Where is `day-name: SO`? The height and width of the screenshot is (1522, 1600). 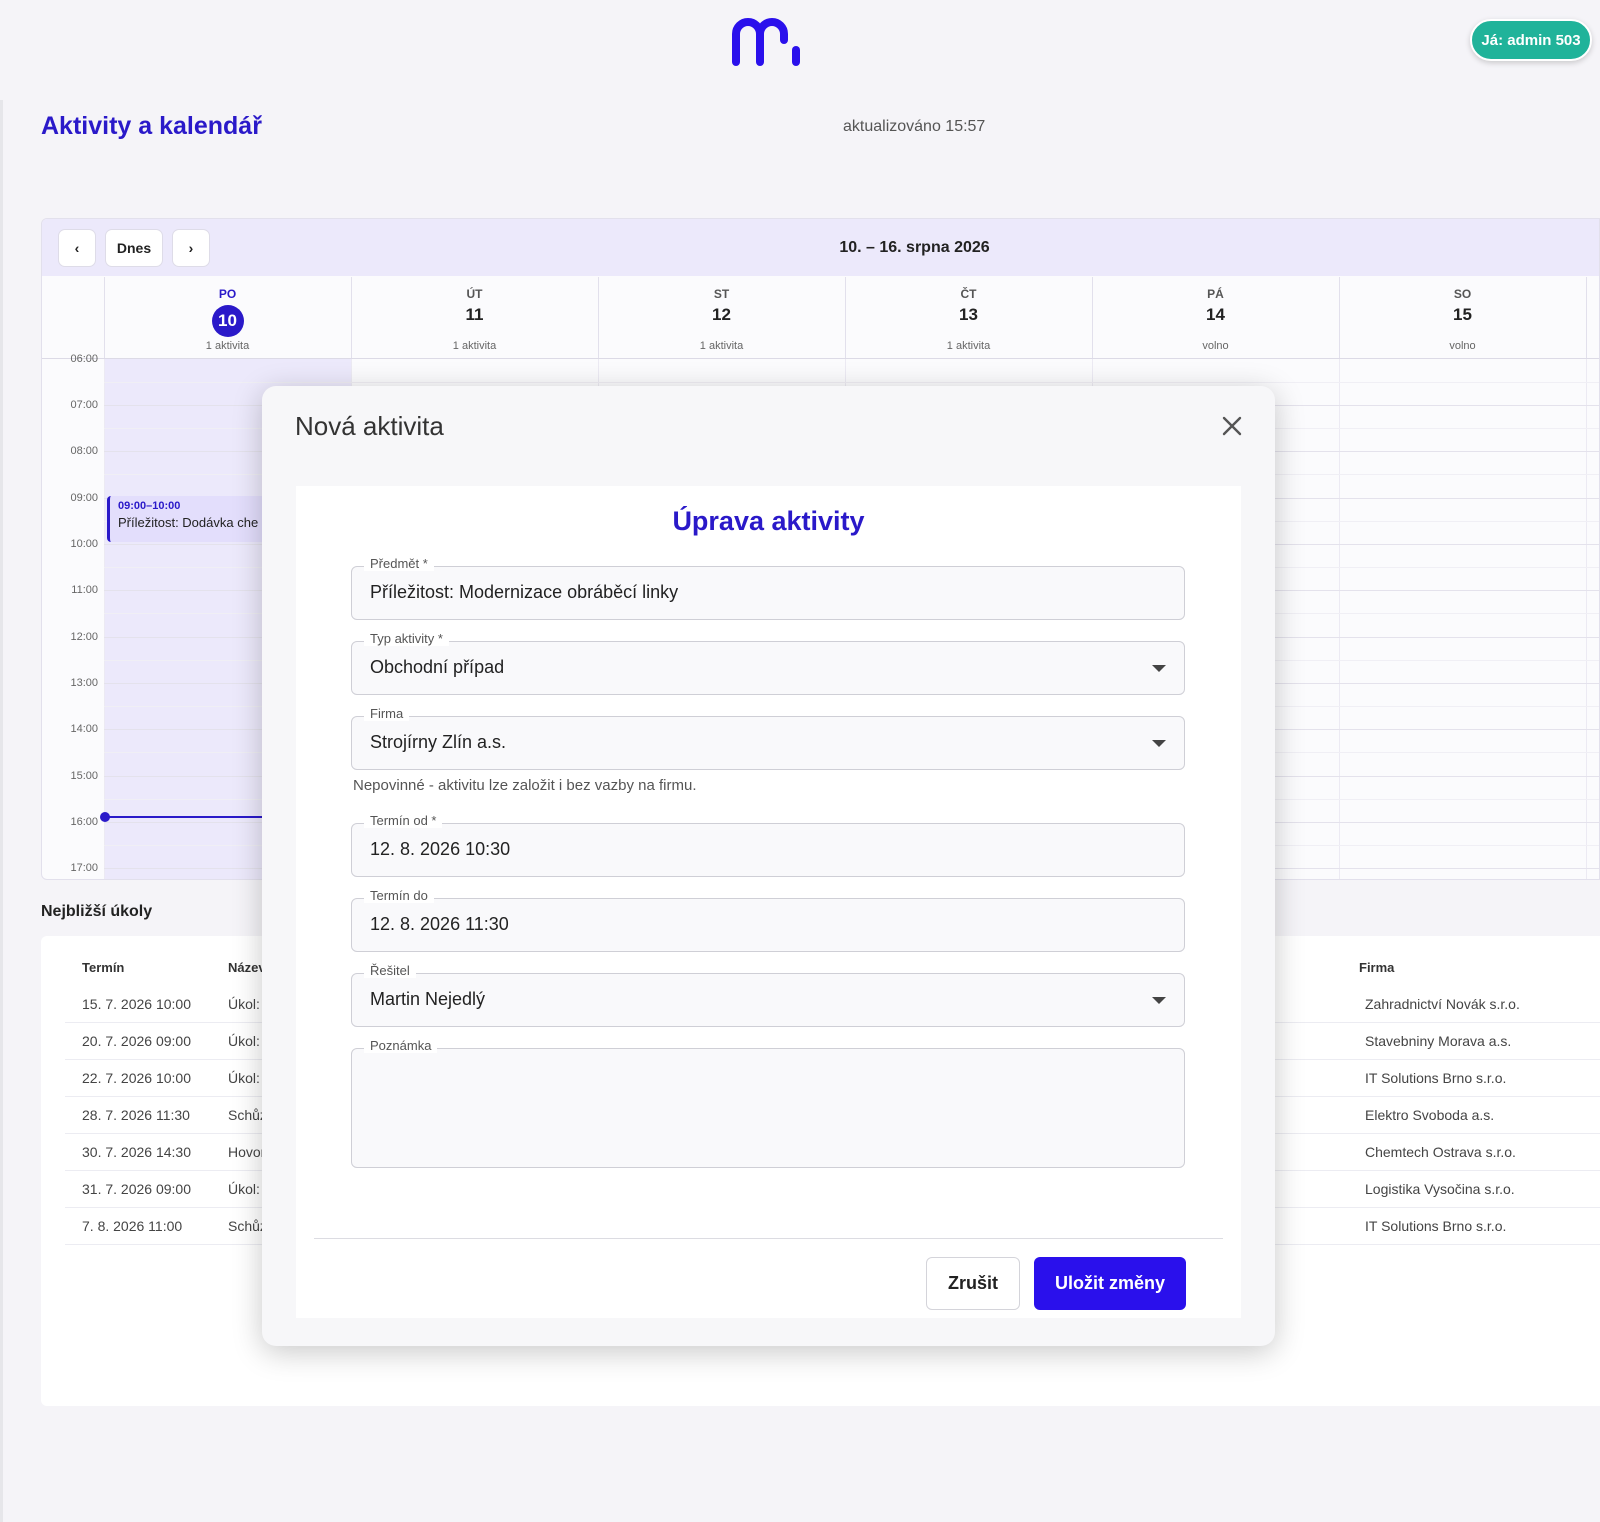
day-name: SO is located at coordinates (1462, 294).